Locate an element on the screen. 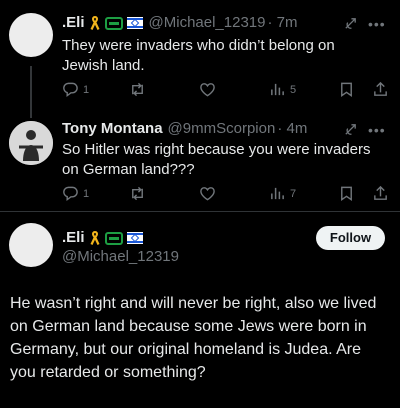 The height and width of the screenshot is (408, 400). views-button: 7 is located at coordinates (282, 193).